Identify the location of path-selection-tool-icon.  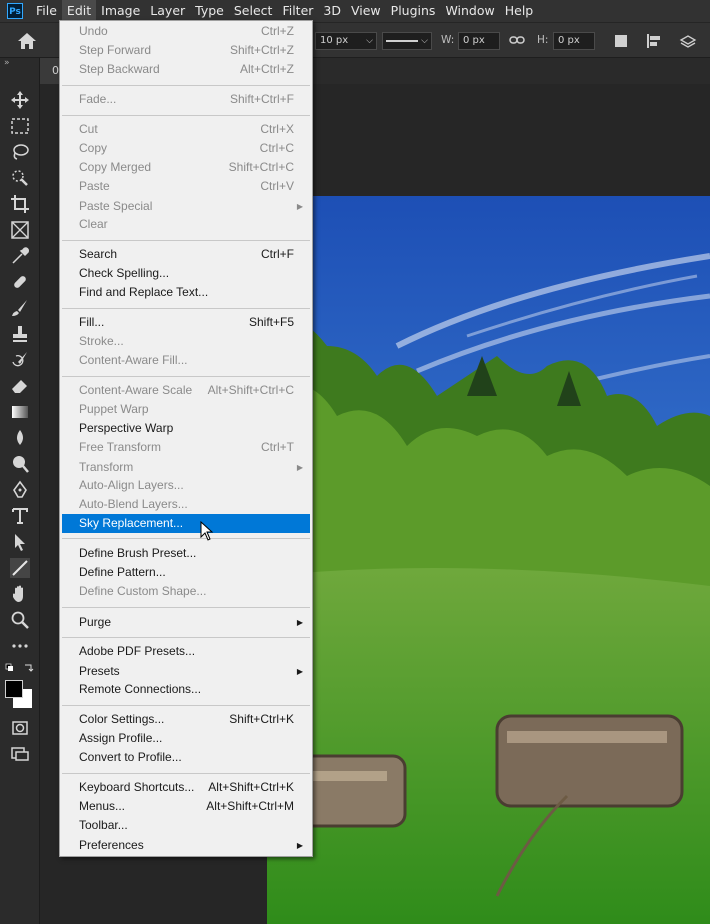
(20, 542).